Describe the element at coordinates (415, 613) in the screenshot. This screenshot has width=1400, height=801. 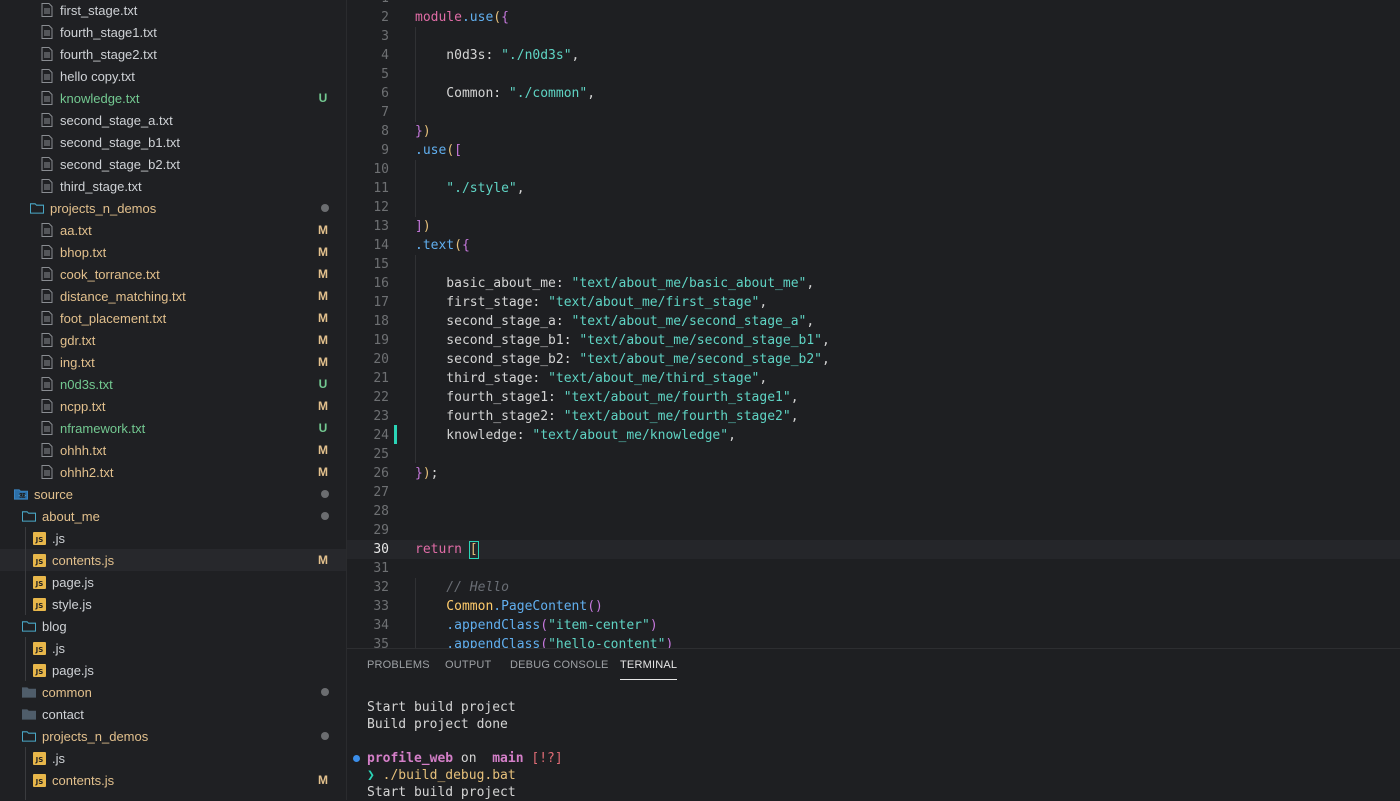
I see `indent-guide` at that location.